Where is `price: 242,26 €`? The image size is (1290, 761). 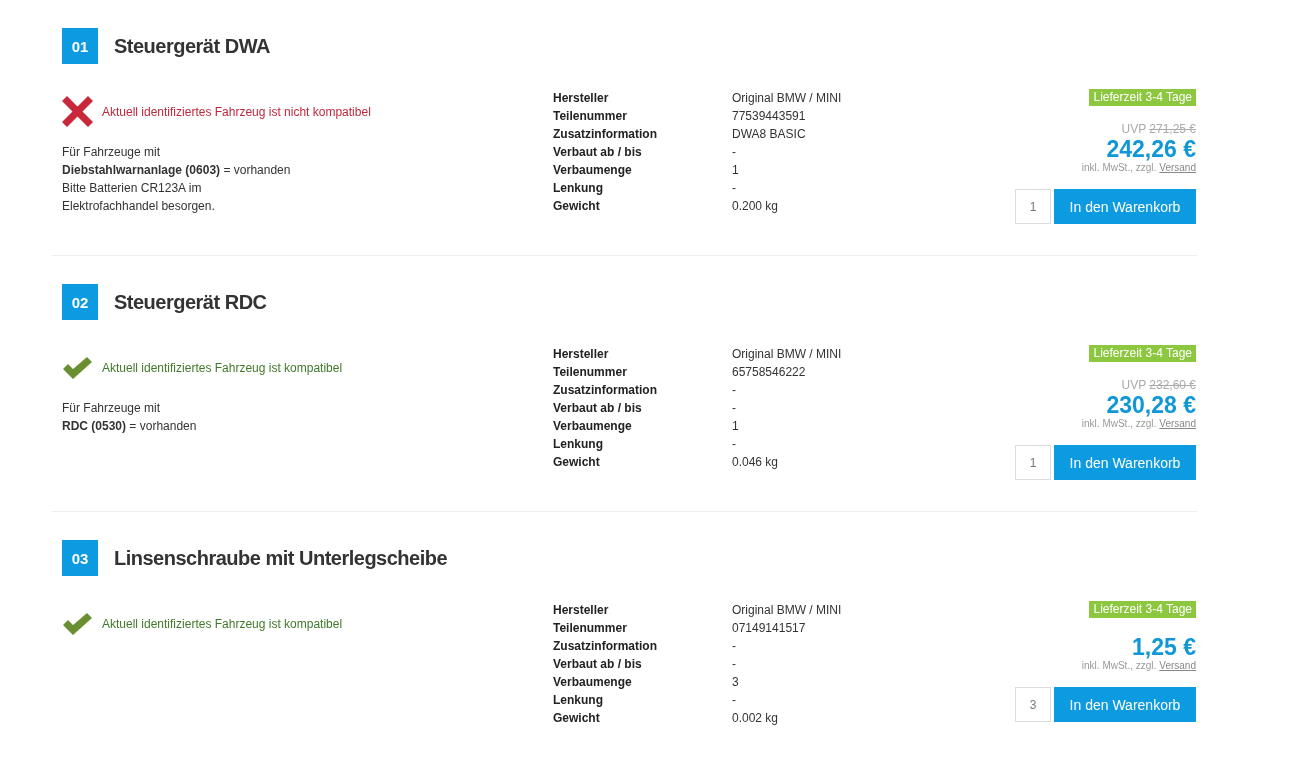 price: 242,26 € is located at coordinates (1151, 149).